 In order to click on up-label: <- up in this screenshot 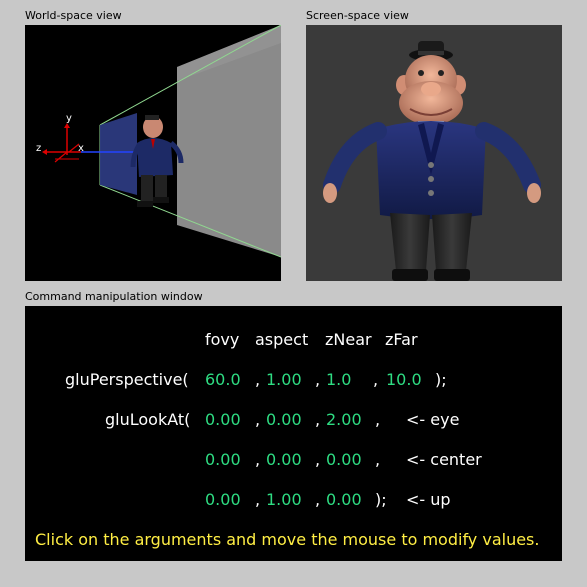, I will do `click(428, 499)`.